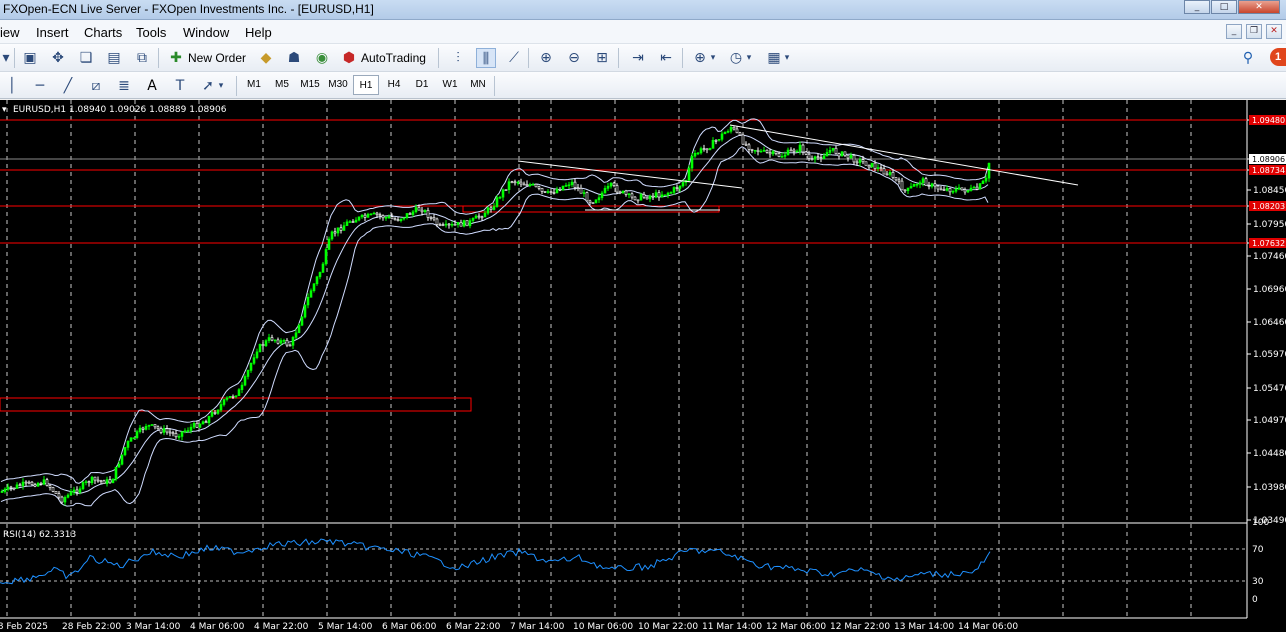  Describe the element at coordinates (574, 58) in the screenshot. I see `zoom-out-icon: ⊖` at that location.